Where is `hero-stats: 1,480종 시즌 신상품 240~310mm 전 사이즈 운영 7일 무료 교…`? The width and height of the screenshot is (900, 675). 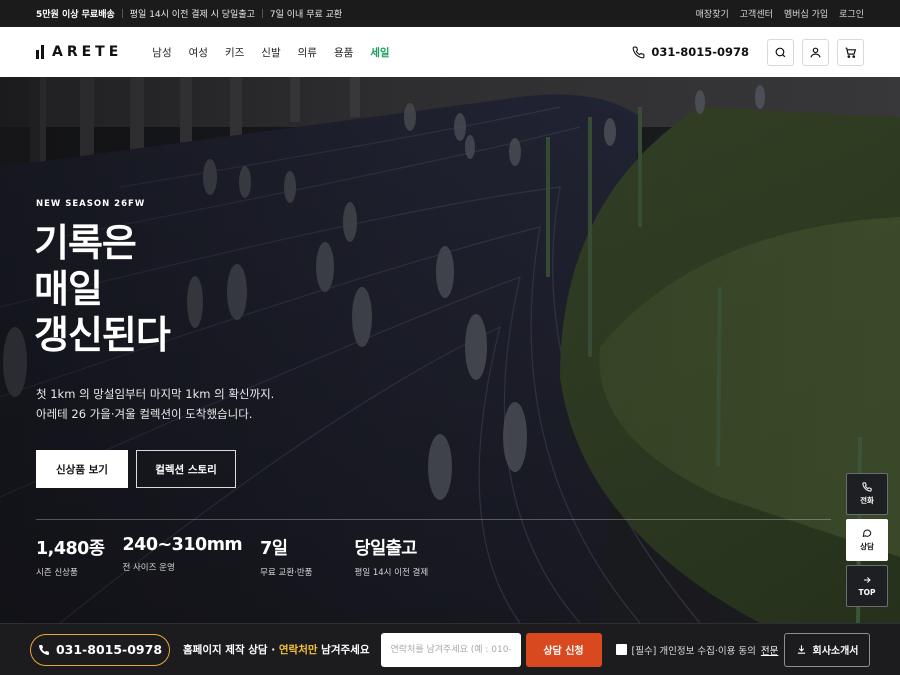
hero-stats: 1,480종 시즌 신상품 240~310mm 전 사이즈 운영 7일 무료 교… is located at coordinates (241, 556).